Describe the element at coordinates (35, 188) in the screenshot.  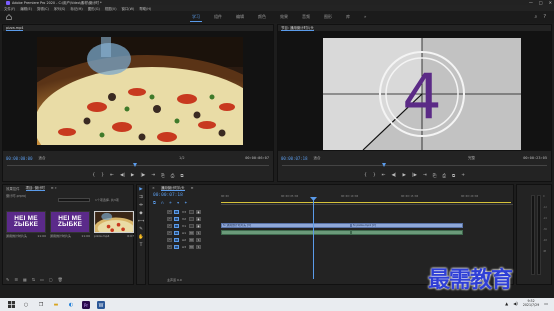
I see `tab-project: 项目: 倒计时` at that location.